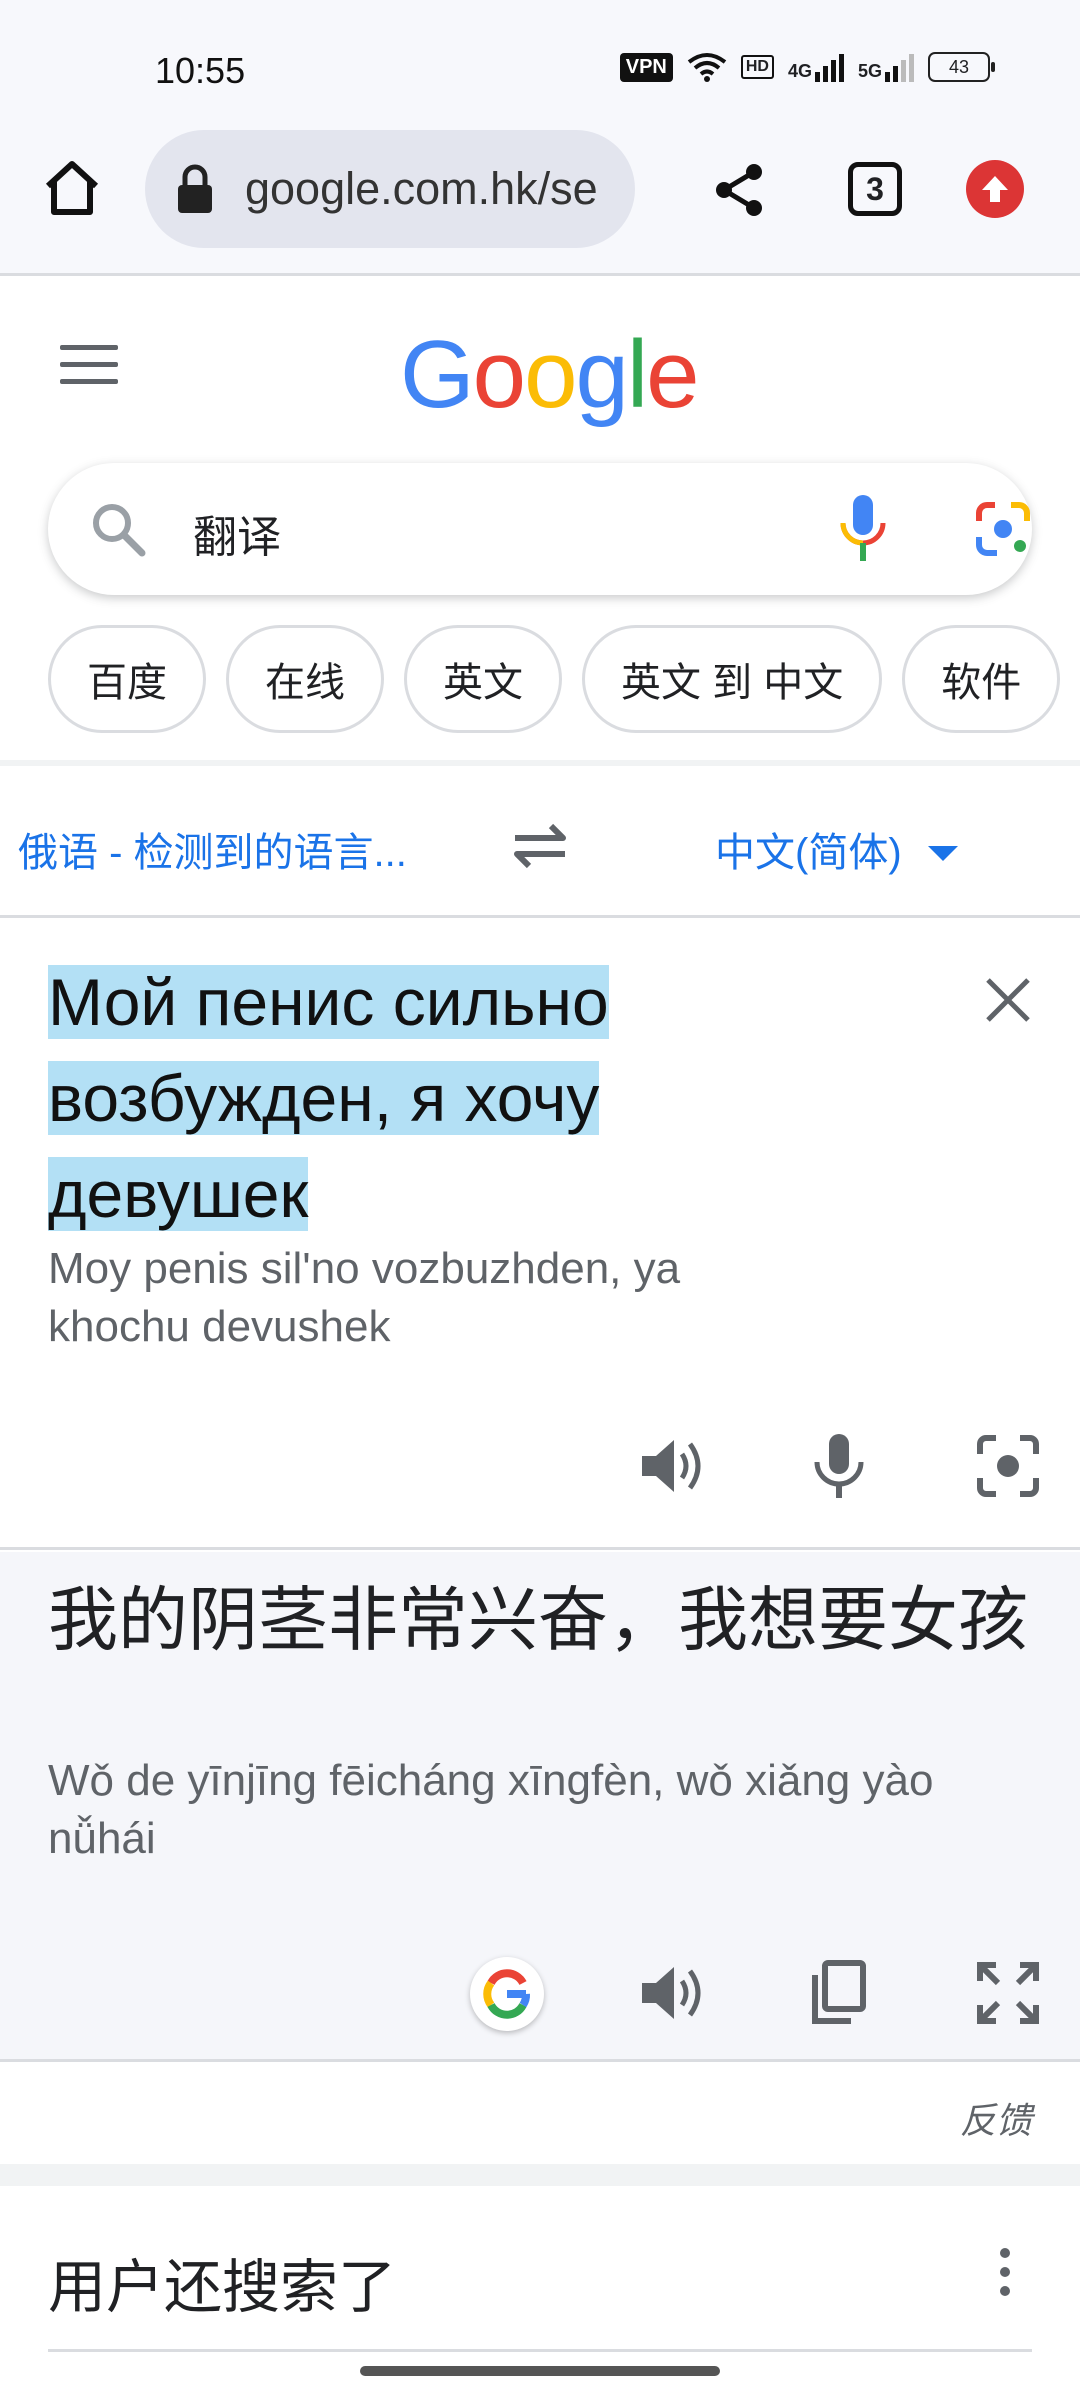 Image resolution: width=1080 pixels, height=2400 pixels. I want to click on suggestion-chip: 软件, so click(981, 679).